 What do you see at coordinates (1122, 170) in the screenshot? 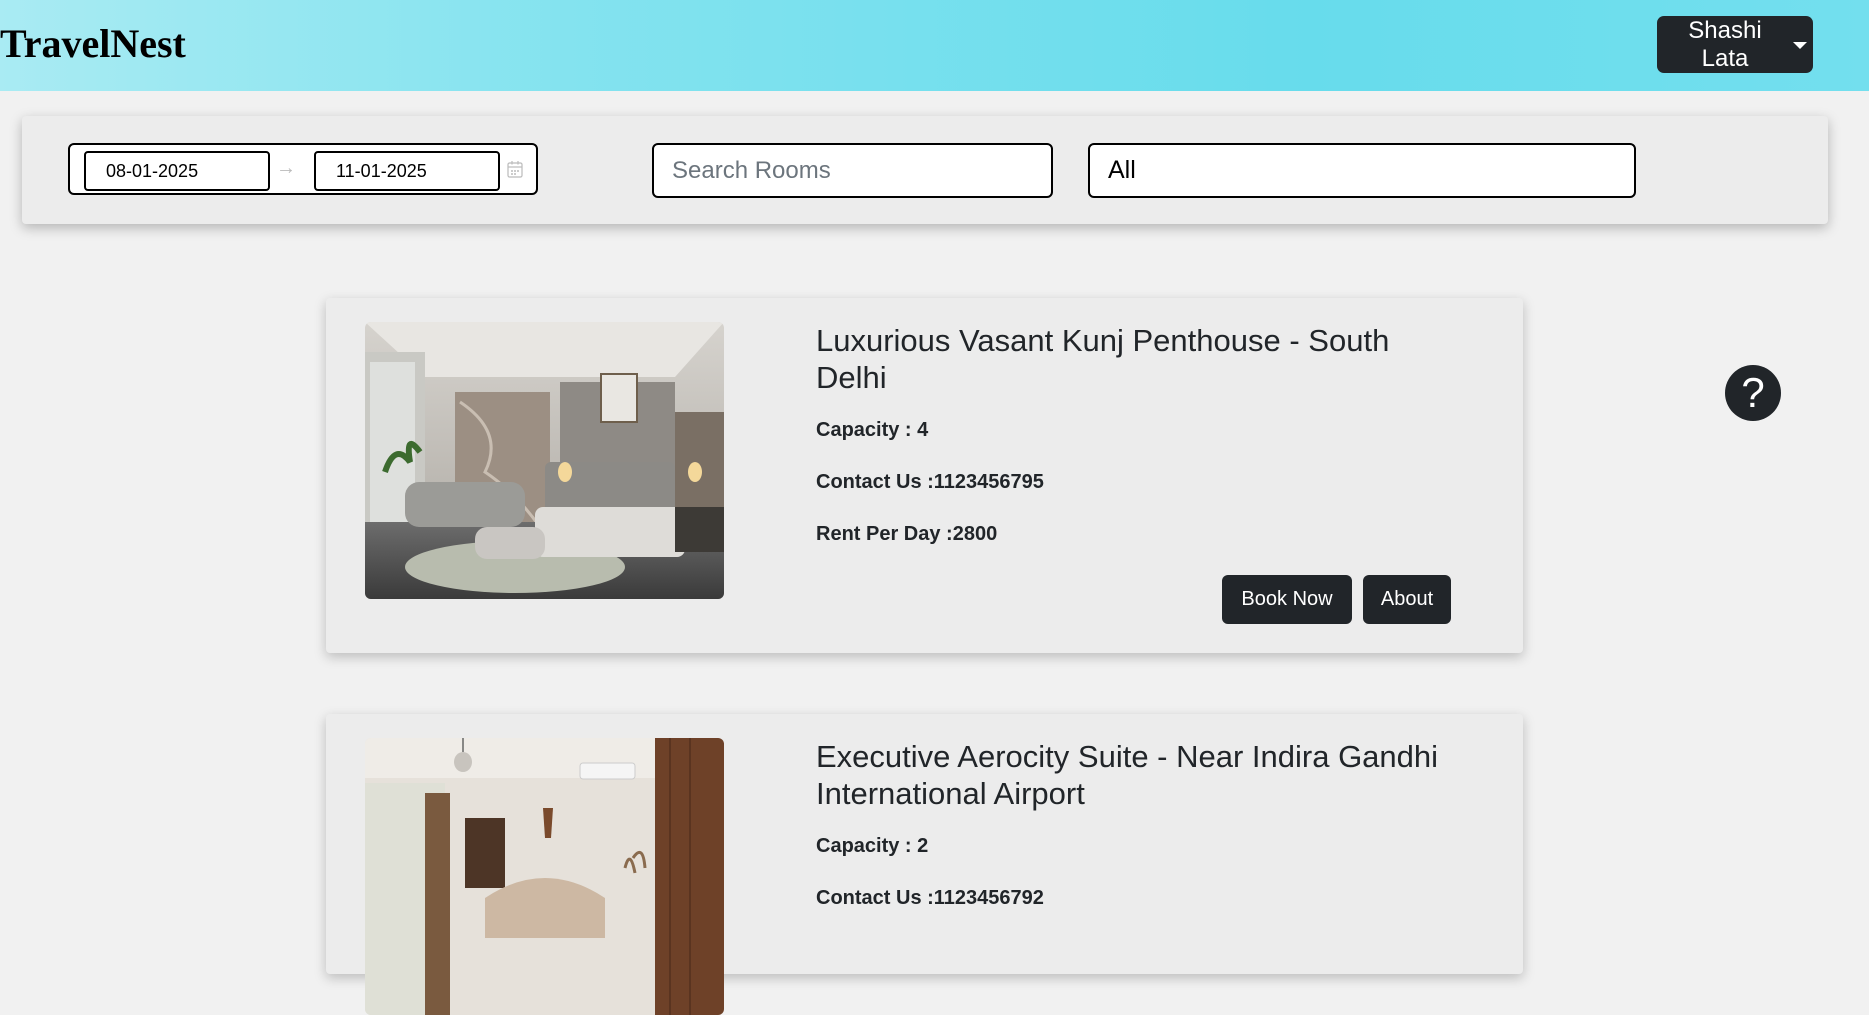
I see `category-selected-value: All` at bounding box center [1122, 170].